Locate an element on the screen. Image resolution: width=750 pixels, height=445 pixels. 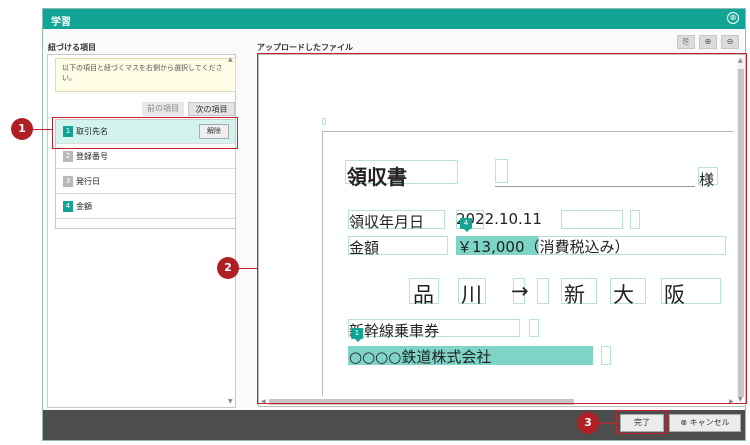
callout-3-badge: 3 is located at coordinates (588, 423).